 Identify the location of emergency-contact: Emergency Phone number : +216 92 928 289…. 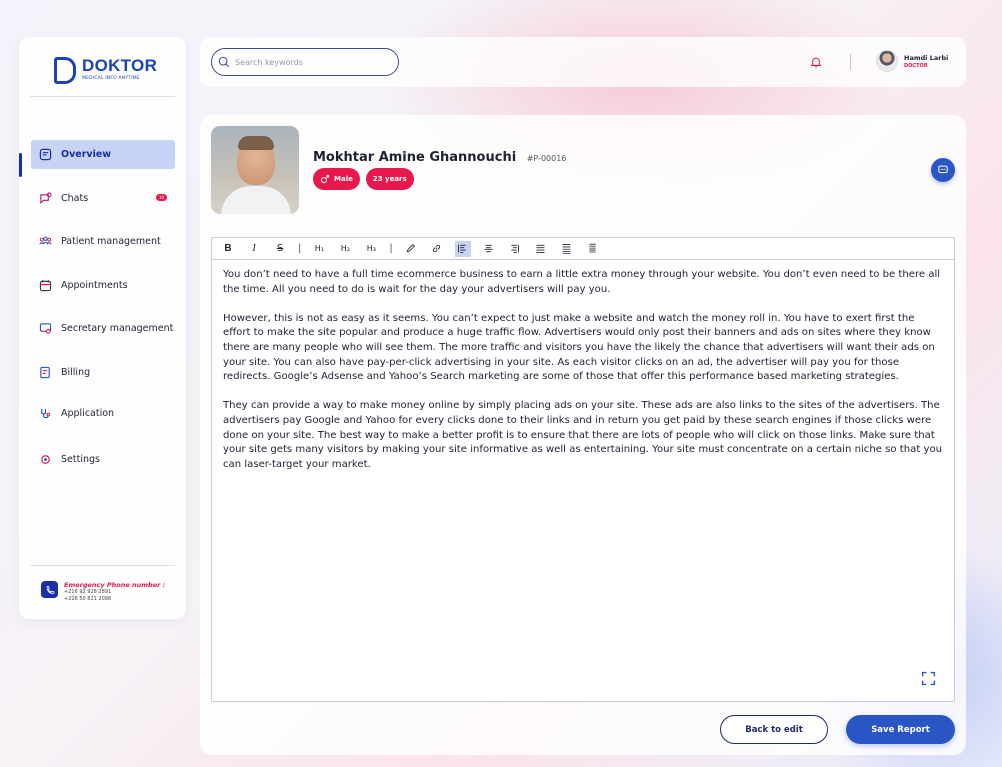
(103, 592).